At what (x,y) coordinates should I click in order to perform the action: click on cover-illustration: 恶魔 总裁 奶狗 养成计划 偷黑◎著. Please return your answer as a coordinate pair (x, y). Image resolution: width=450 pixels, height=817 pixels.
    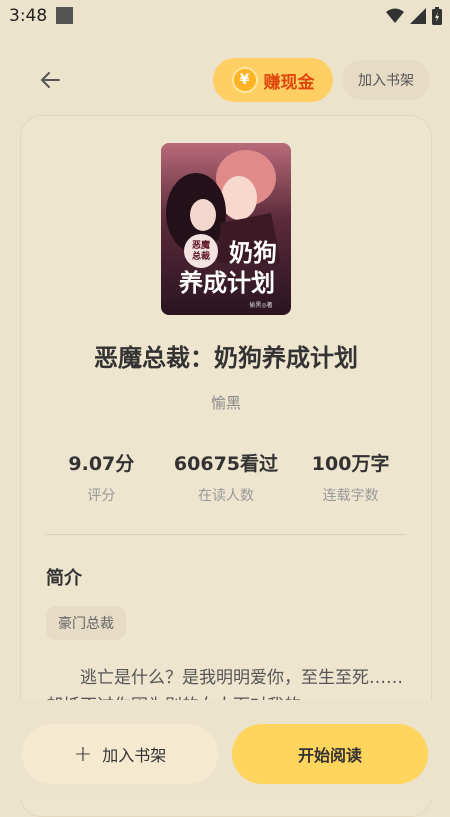
    Looking at the image, I should click on (226, 229).